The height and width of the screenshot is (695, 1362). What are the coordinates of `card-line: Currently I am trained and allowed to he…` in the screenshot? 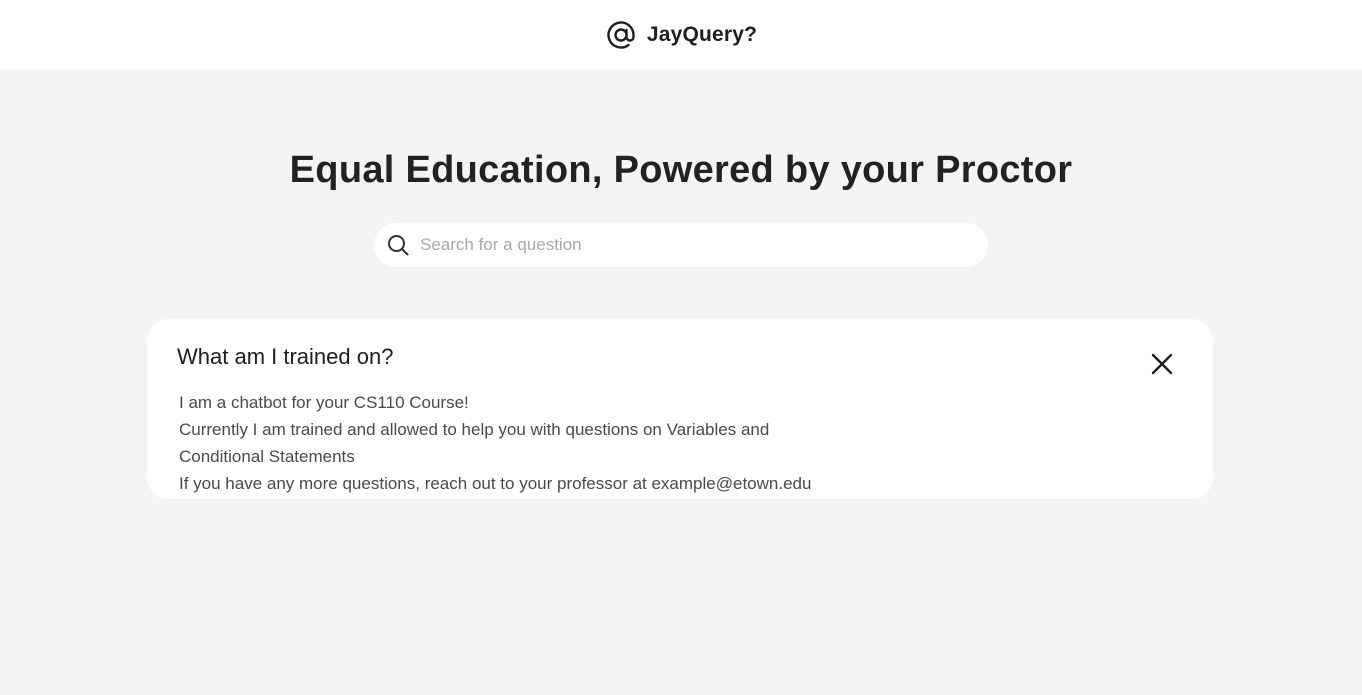 It's located at (474, 443).